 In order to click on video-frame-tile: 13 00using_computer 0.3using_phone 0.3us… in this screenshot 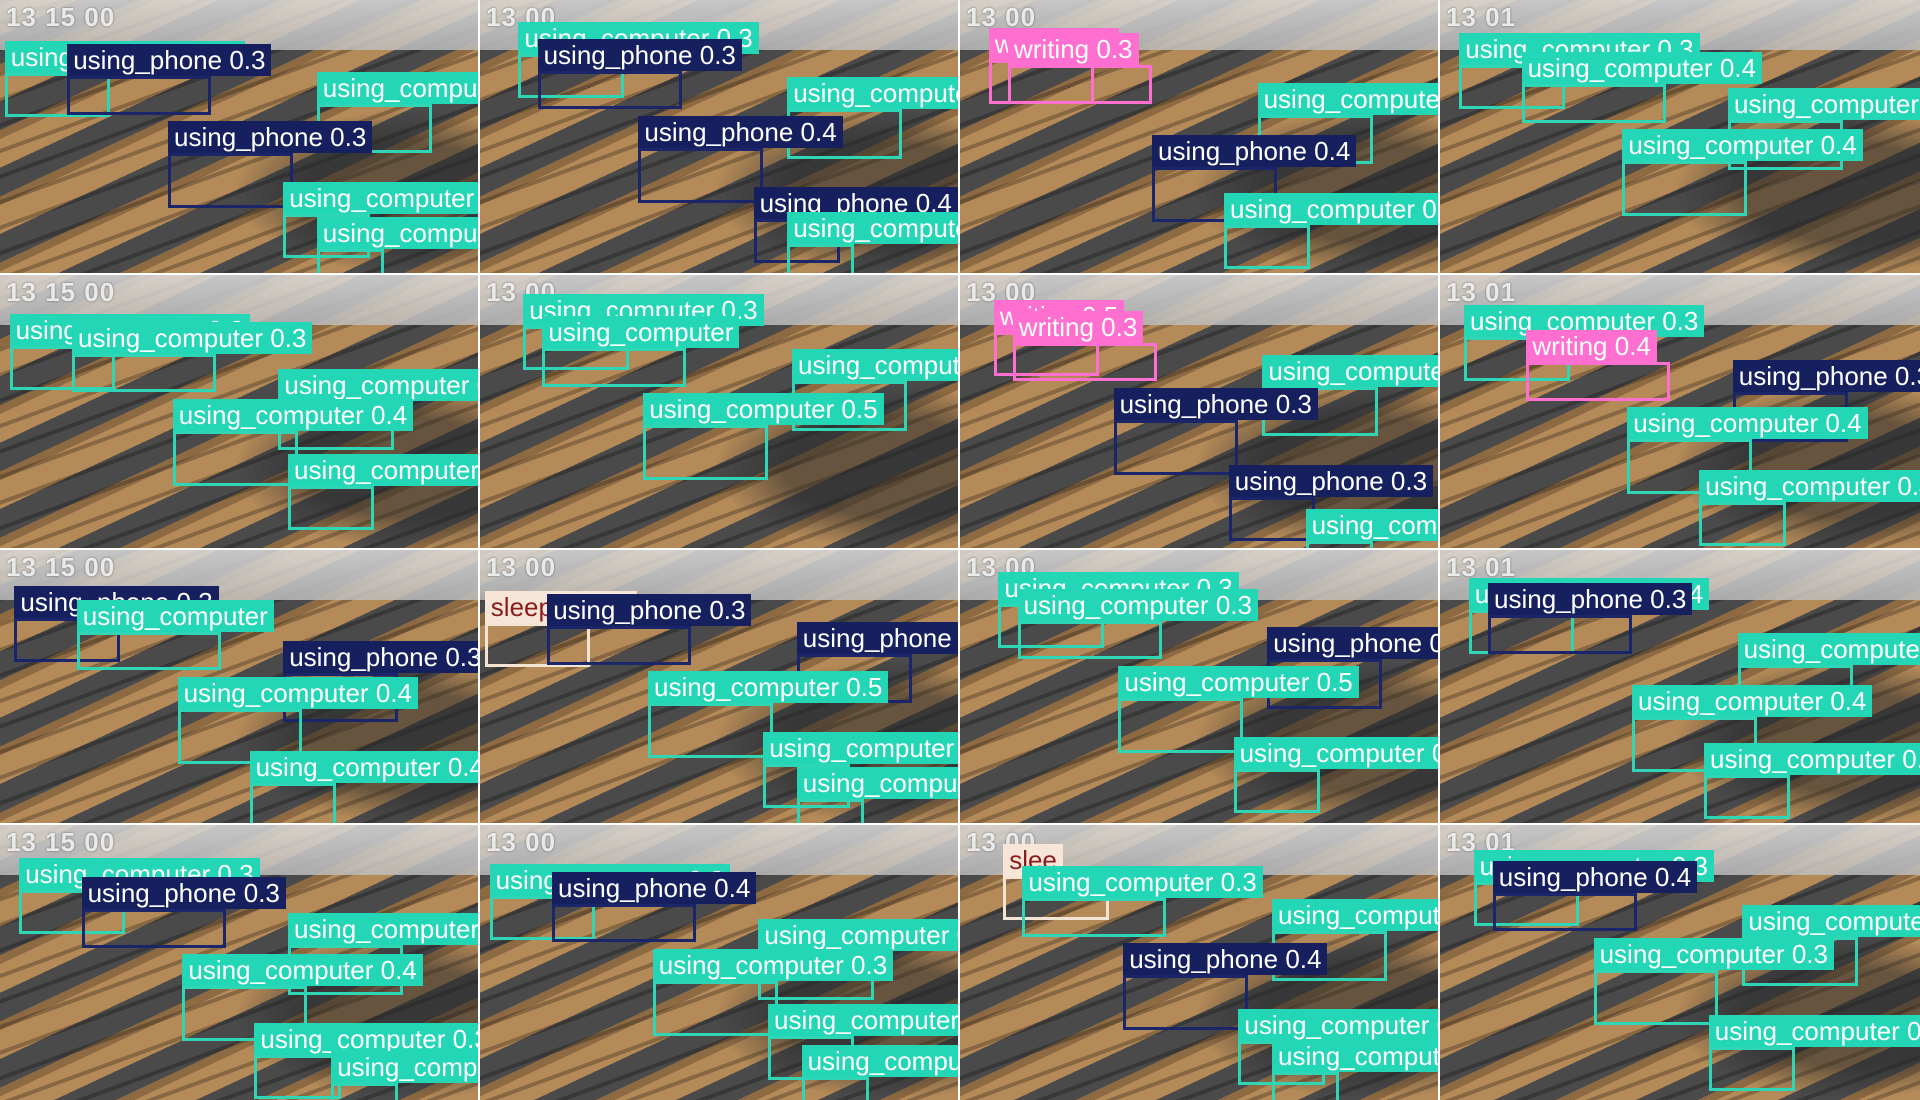, I will do `click(720, 138)`.